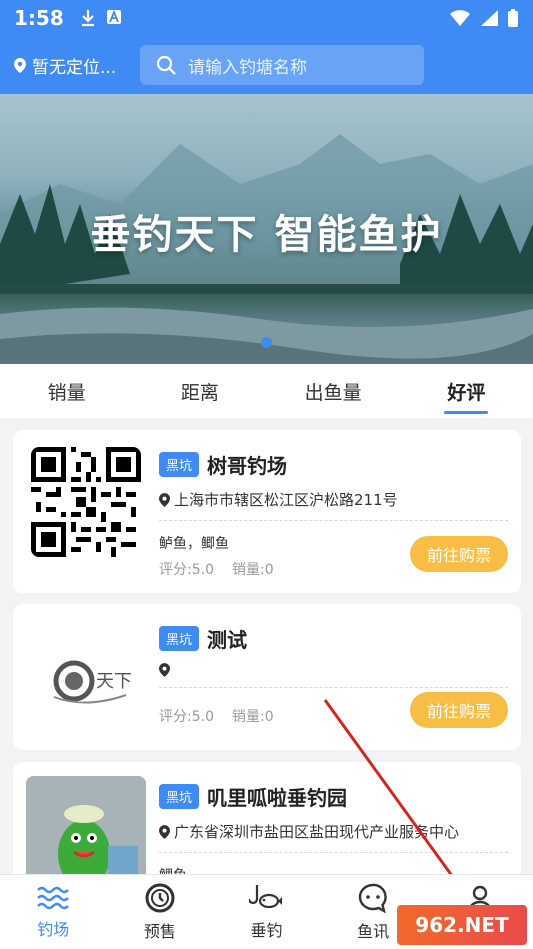  Describe the element at coordinates (53, 912) in the screenshot. I see `nav-fishing-ground: 钓场` at that location.